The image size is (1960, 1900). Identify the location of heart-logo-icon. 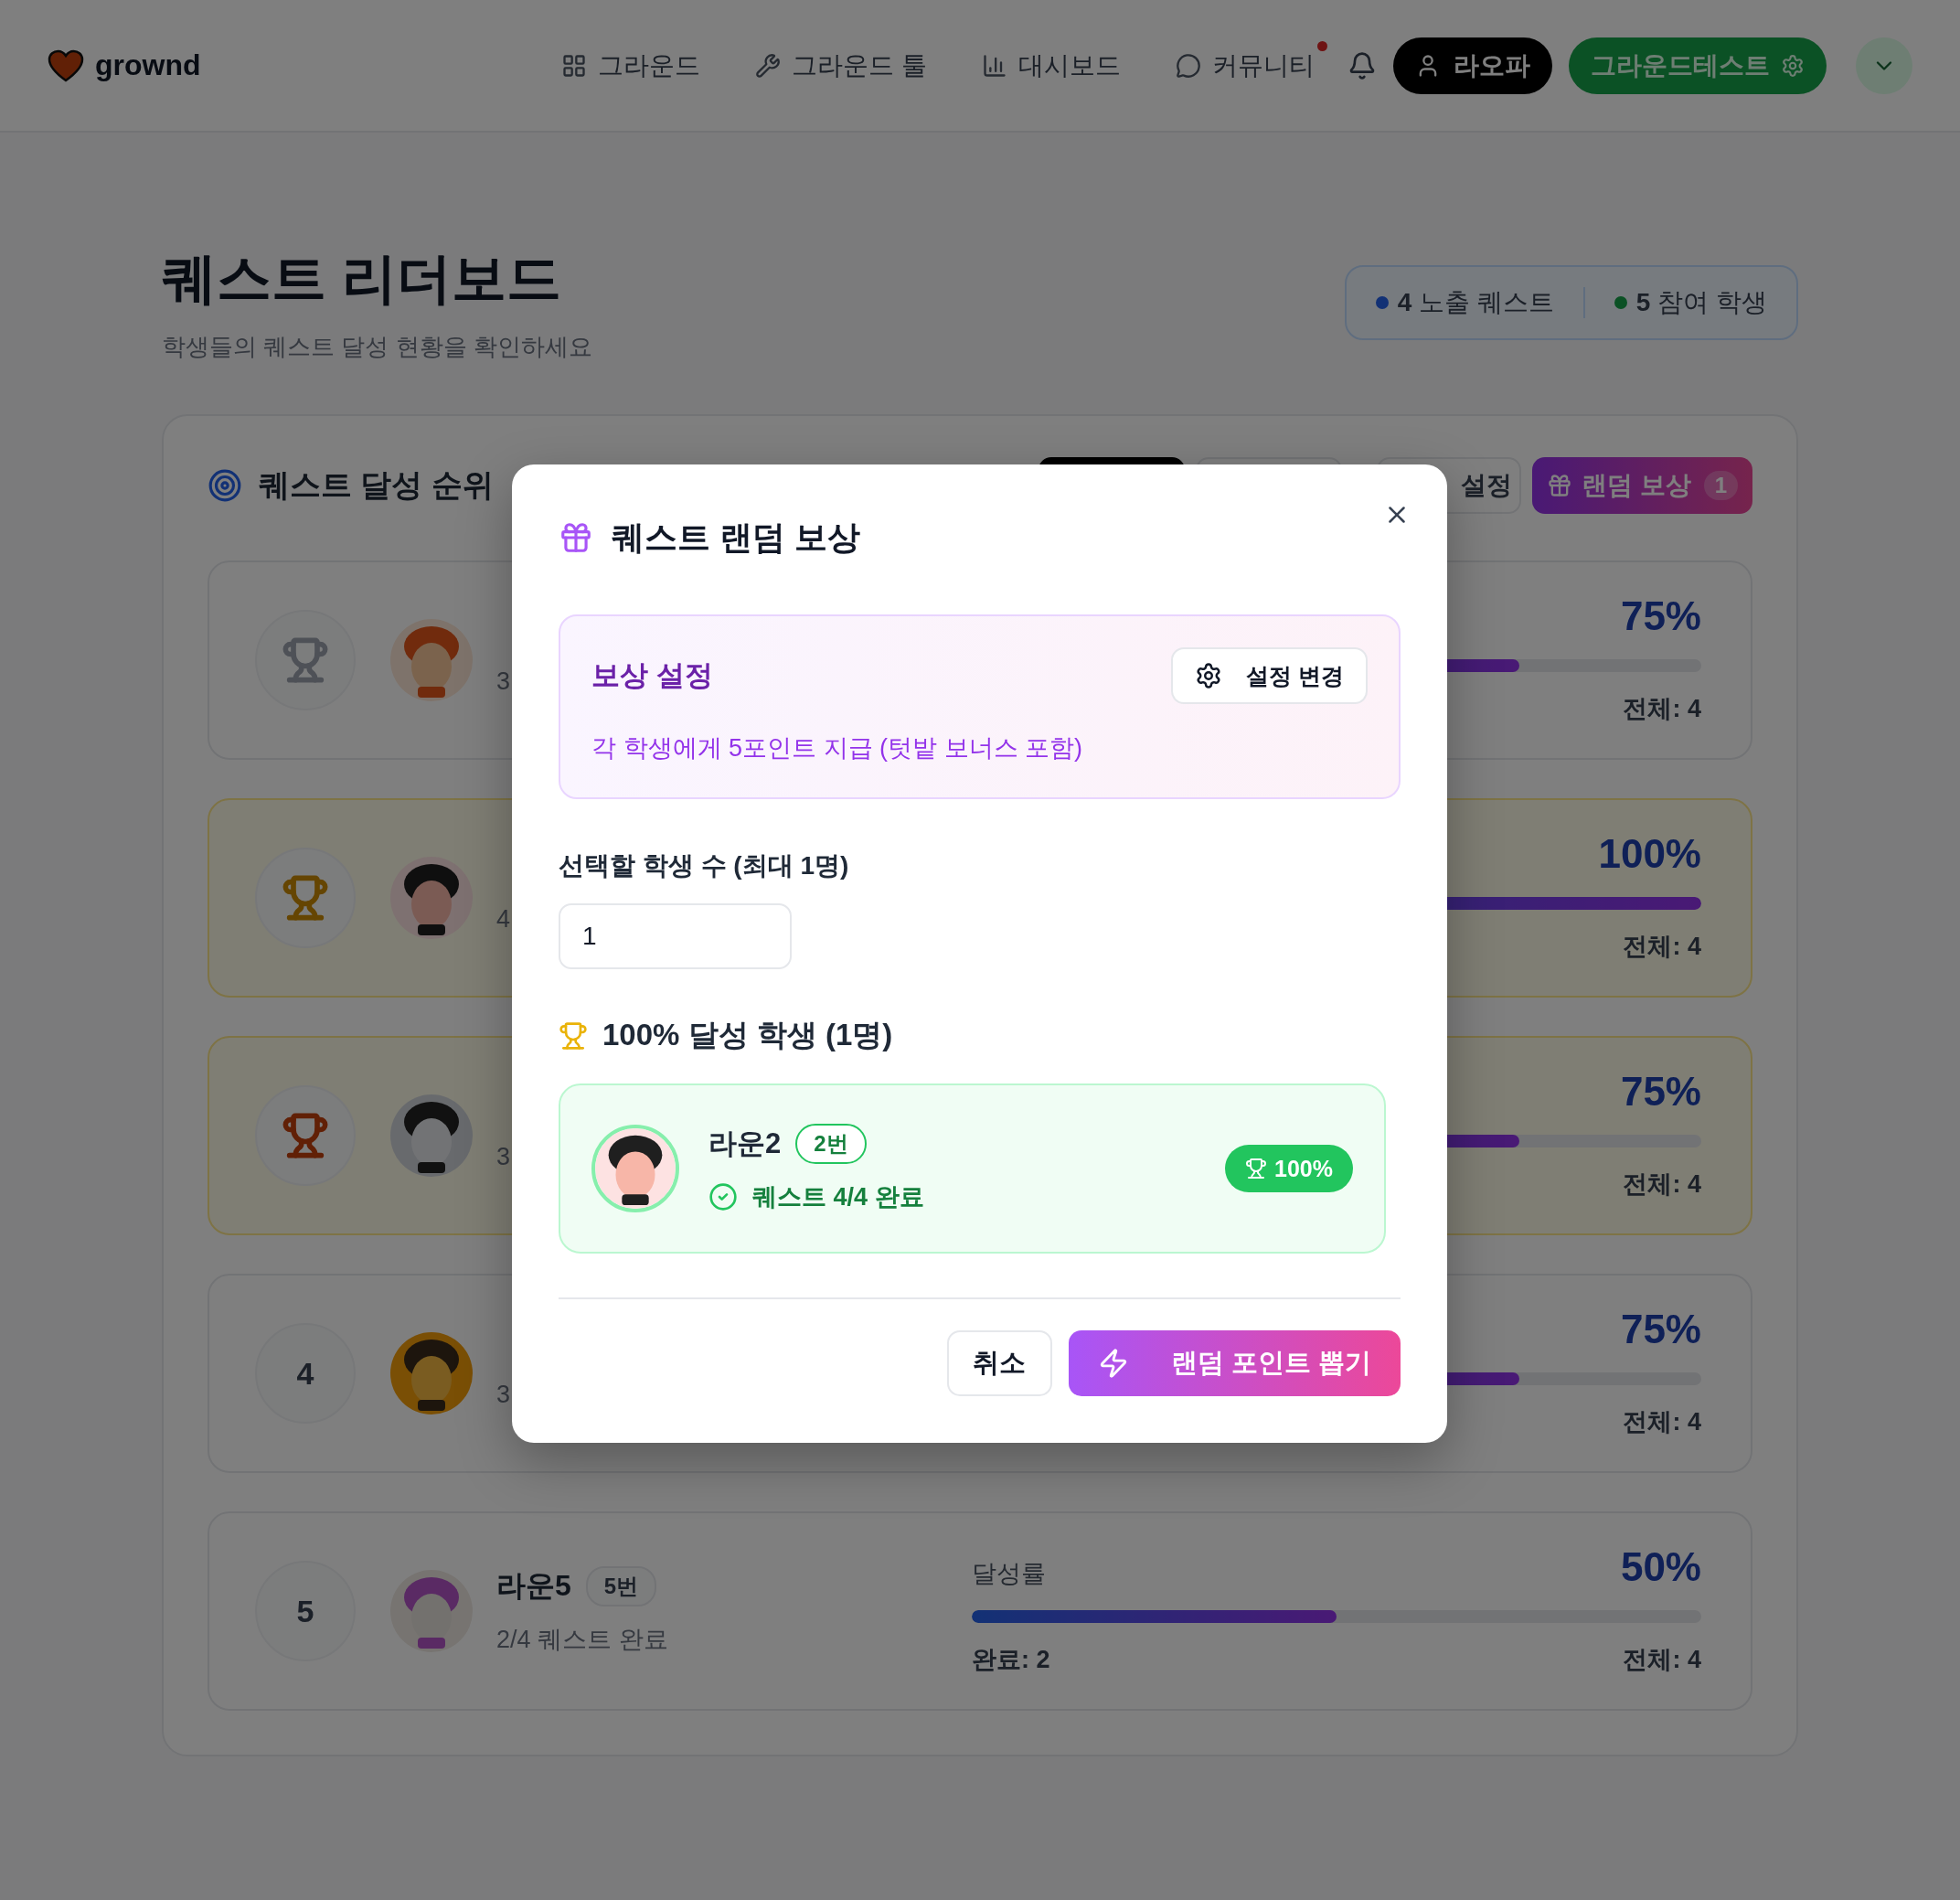
(66, 65).